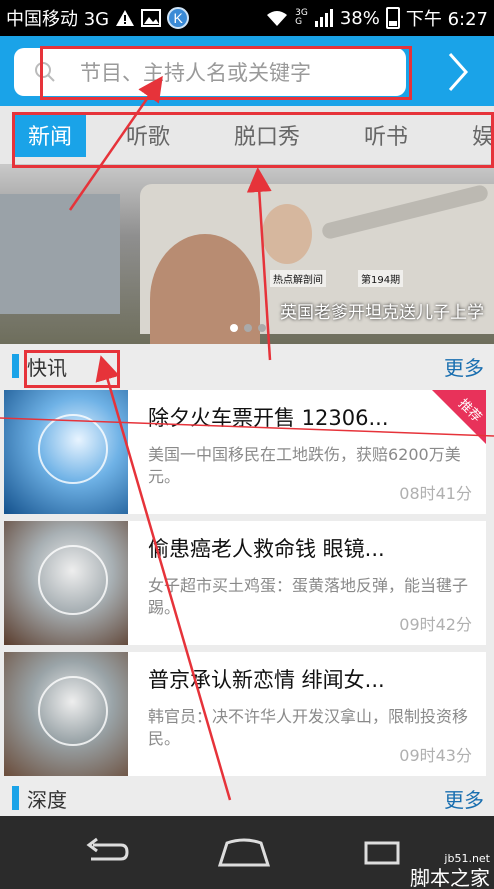  Describe the element at coordinates (301, 17) in the screenshot. I see `network-type: 3G G` at that location.